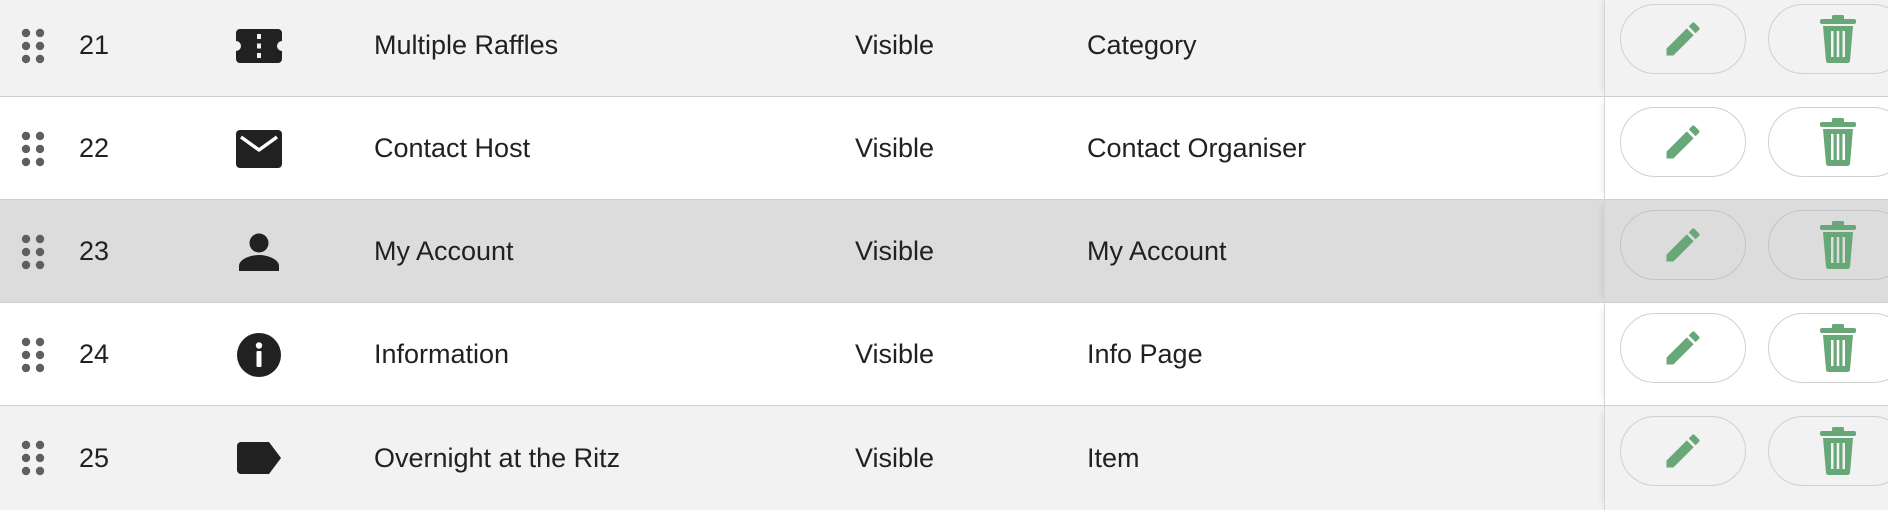 Image resolution: width=1888 pixels, height=510 pixels. I want to click on item-type: Contact Organiser, so click(1197, 148).